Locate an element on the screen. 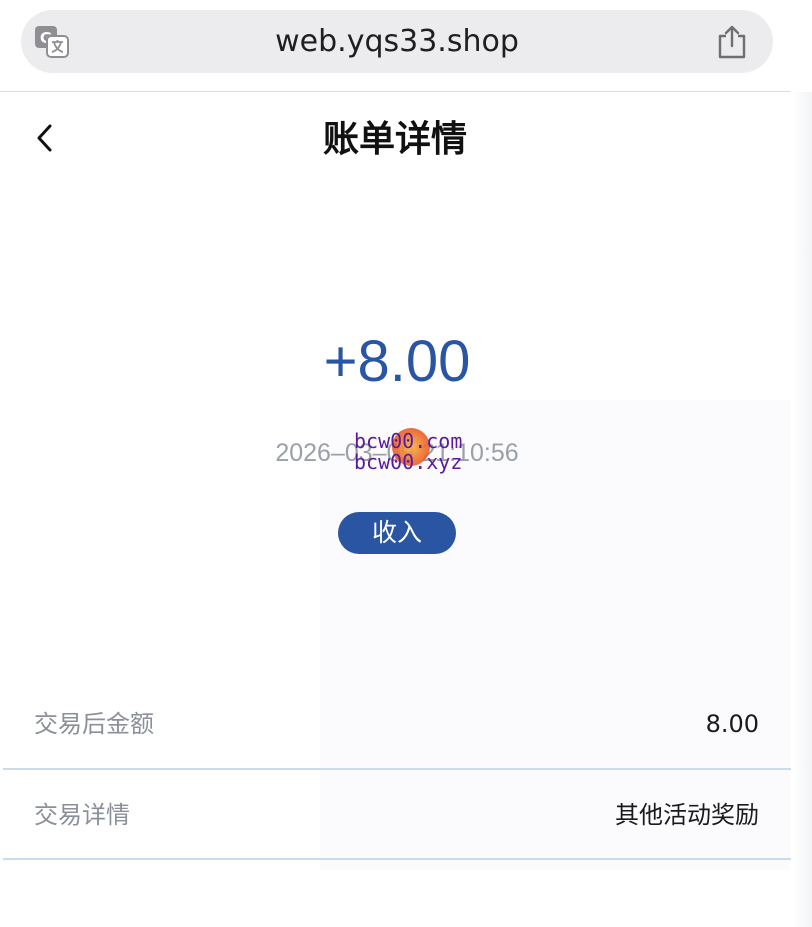 The image size is (812, 927). transaction-type-badge: 收入 is located at coordinates (397, 533).